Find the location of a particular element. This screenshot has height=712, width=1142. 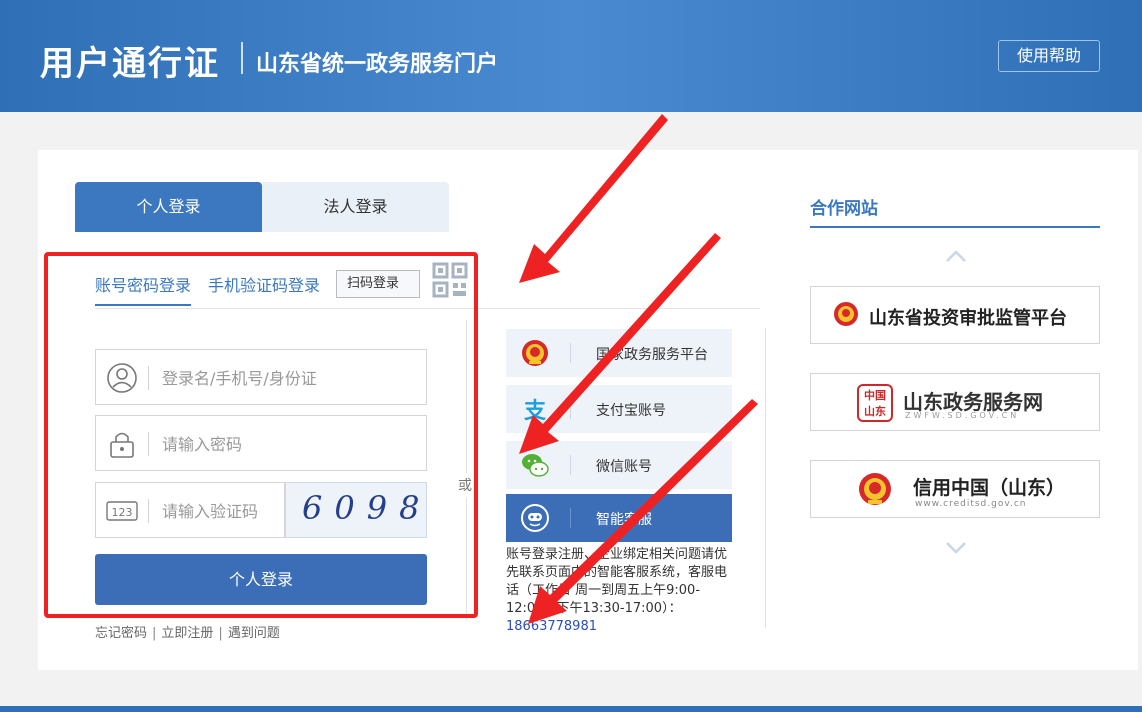

wechat-login: 微信账号 is located at coordinates (619, 465).